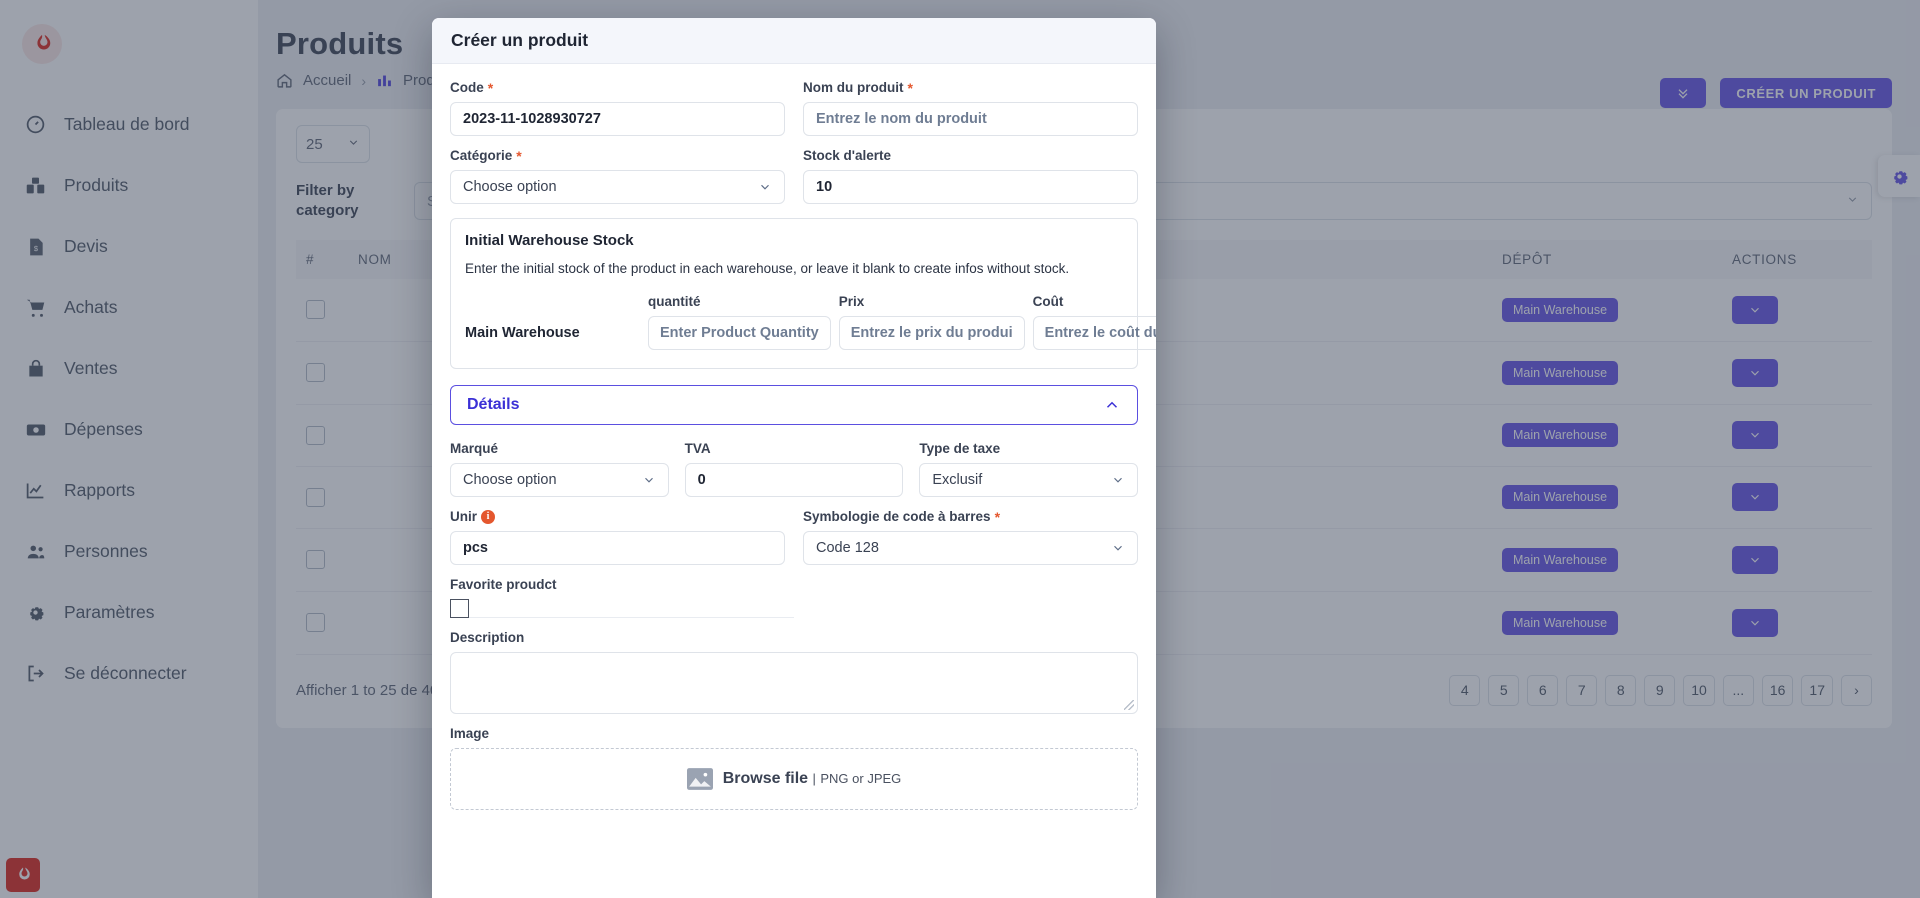 The height and width of the screenshot is (898, 1920). I want to click on warehouse-cost-cell: Coût Entrez le coût du produi, so click(1094, 322).